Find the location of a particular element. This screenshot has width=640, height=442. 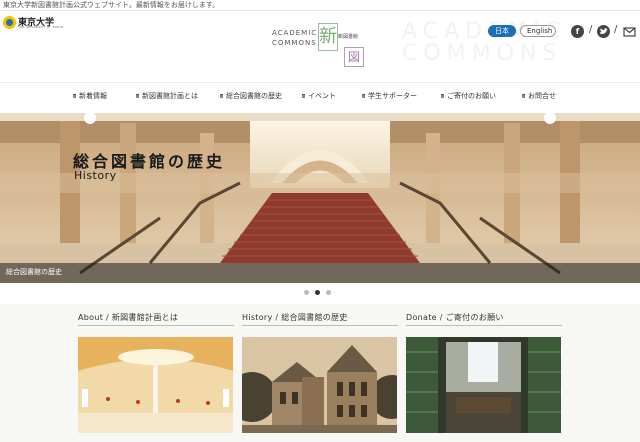

language-japanese-button: 日本語 is located at coordinates (502, 36).